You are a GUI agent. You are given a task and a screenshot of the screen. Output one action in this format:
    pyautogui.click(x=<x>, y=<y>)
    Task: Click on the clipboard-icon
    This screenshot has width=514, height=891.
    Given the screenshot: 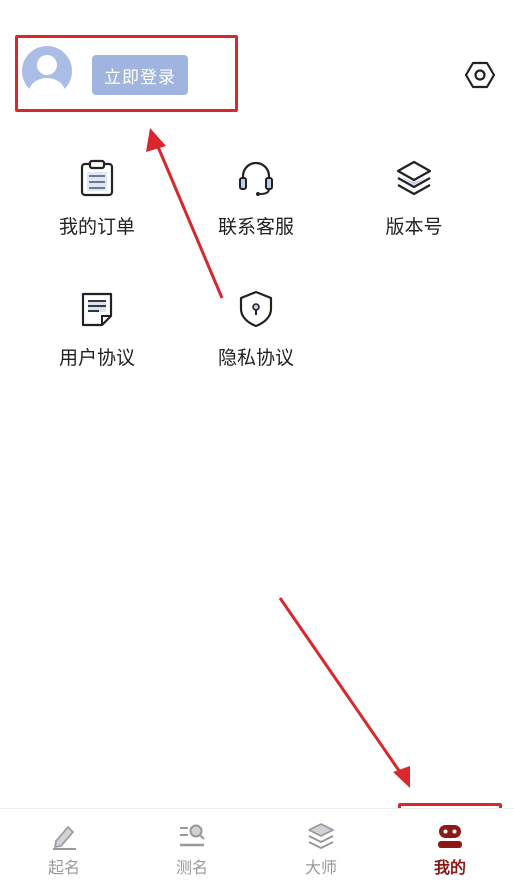 What is the action you would take?
    pyautogui.click(x=97, y=178)
    